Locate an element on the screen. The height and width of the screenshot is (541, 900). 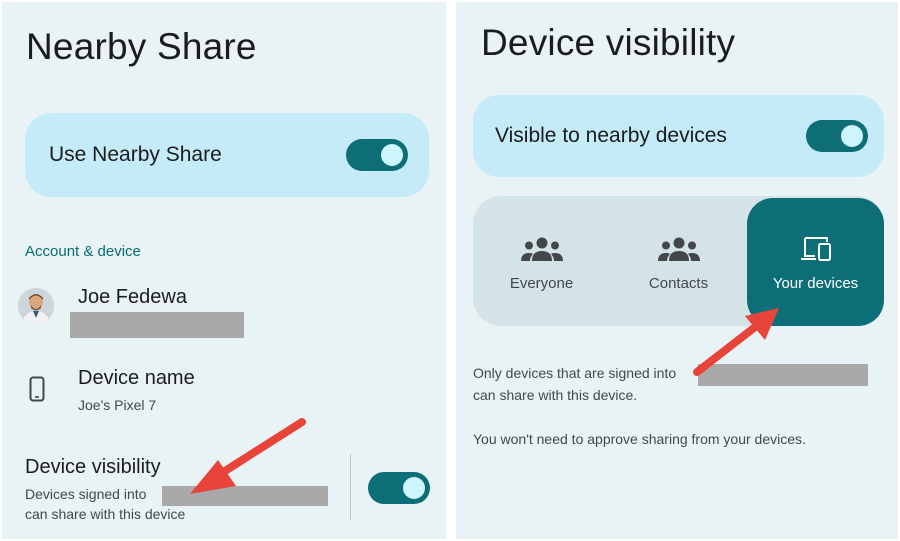
visible-to-nearby-toggle is located at coordinates (837, 136).